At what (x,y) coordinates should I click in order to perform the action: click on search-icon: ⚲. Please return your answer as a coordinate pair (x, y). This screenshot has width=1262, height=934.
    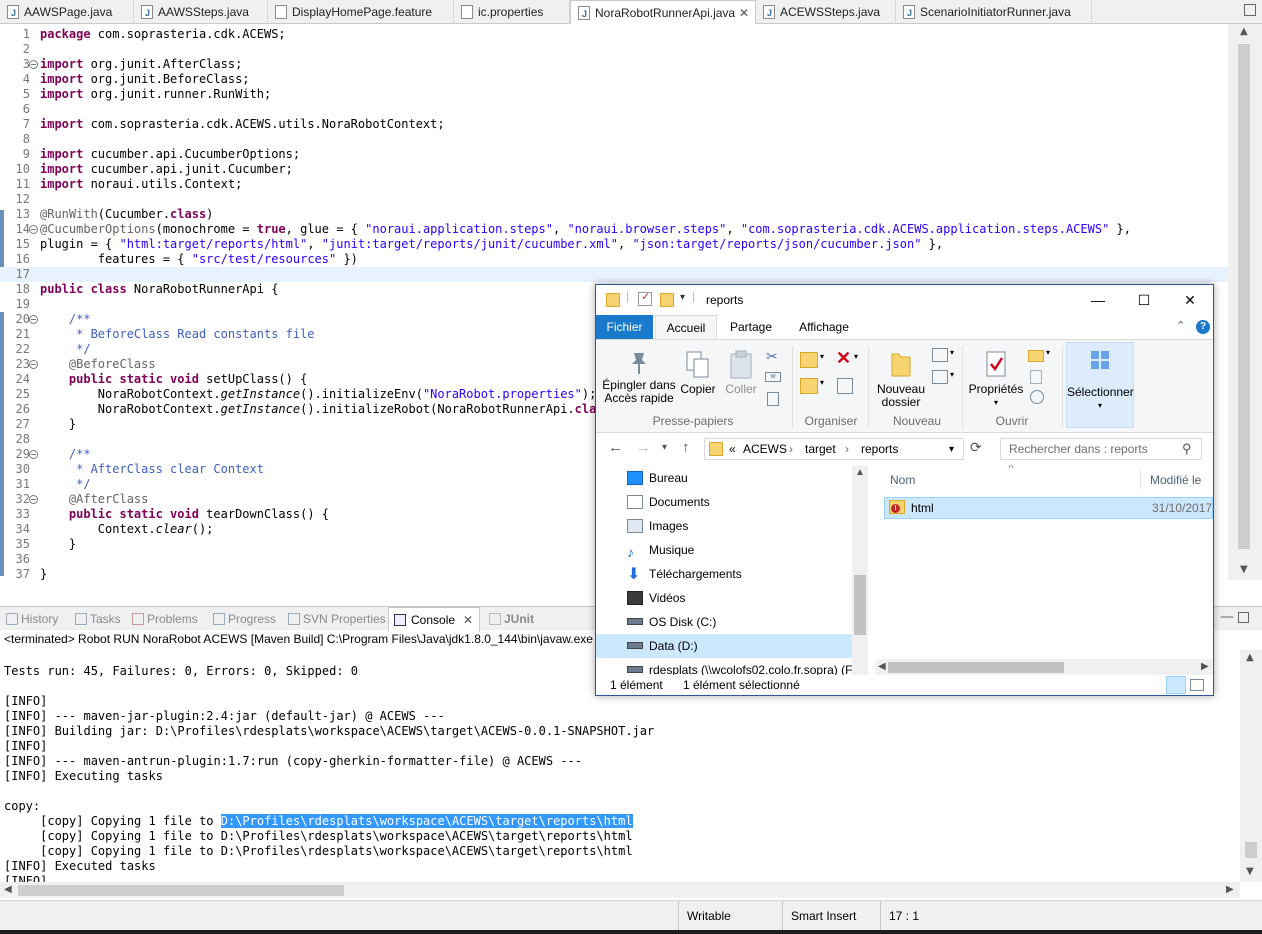
    Looking at the image, I should click on (1187, 449).